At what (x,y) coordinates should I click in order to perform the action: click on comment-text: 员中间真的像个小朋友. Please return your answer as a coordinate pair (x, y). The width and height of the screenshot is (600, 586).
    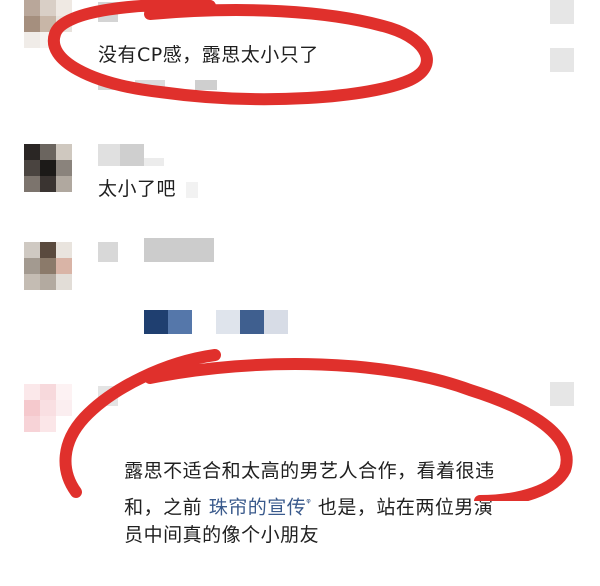
    Looking at the image, I should click on (208, 535).